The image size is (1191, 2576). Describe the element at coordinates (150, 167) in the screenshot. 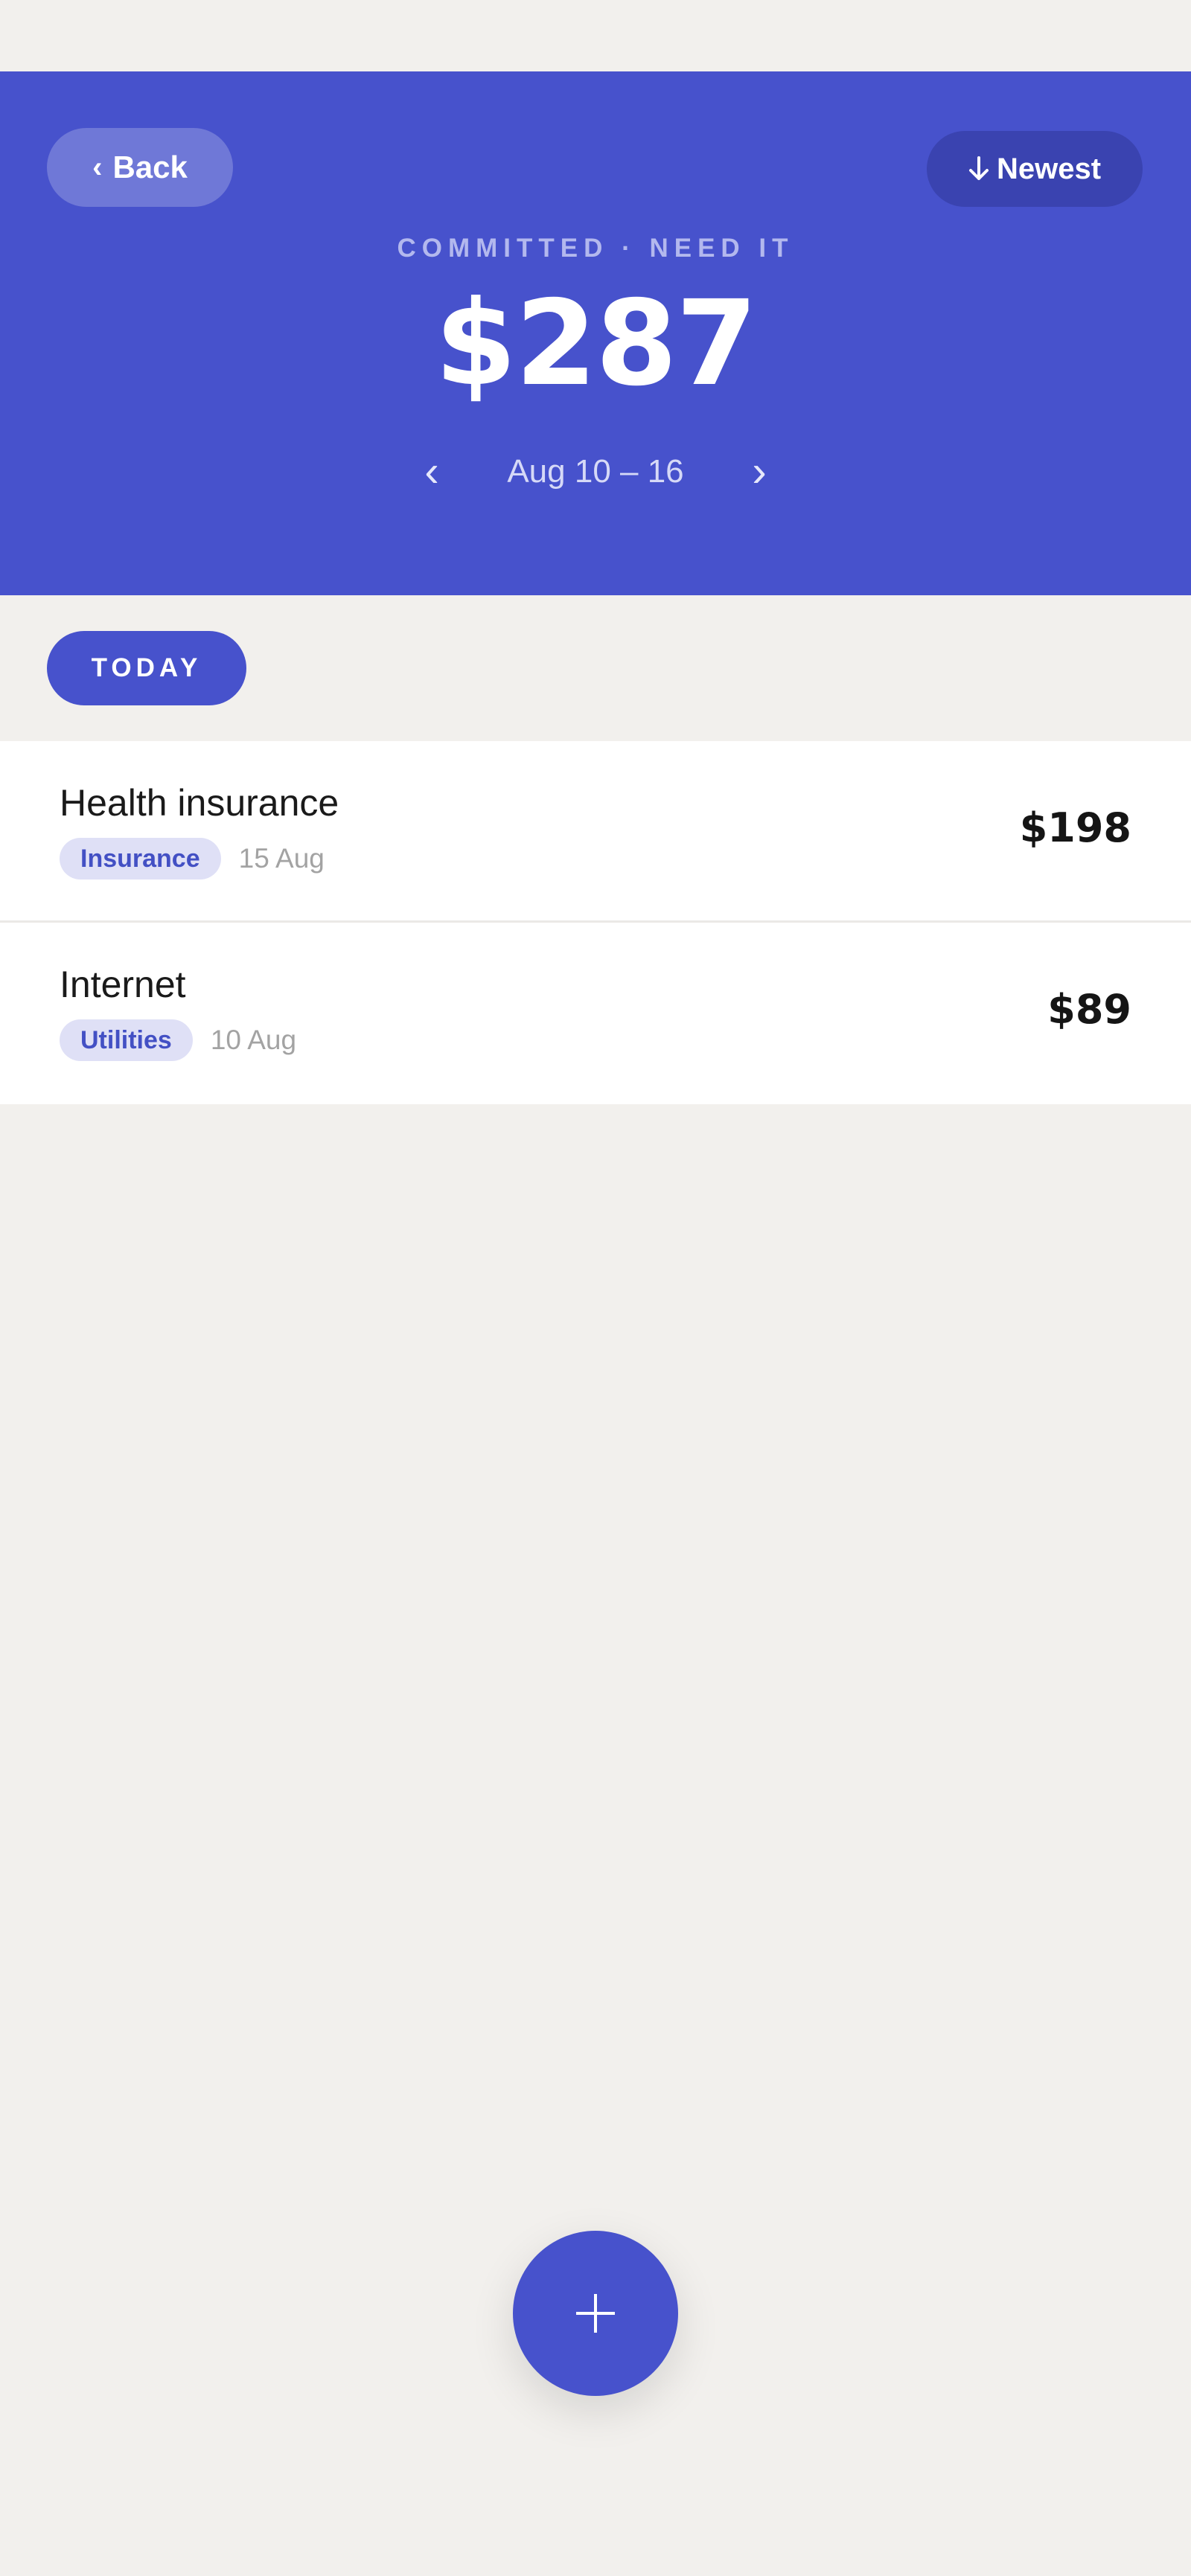

I see `back-label: Back` at that location.